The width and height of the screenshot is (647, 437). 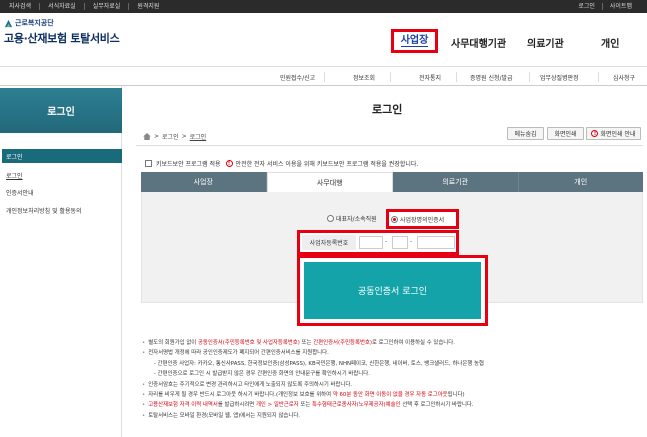 I want to click on tab-personal: 개인, so click(x=580, y=182).